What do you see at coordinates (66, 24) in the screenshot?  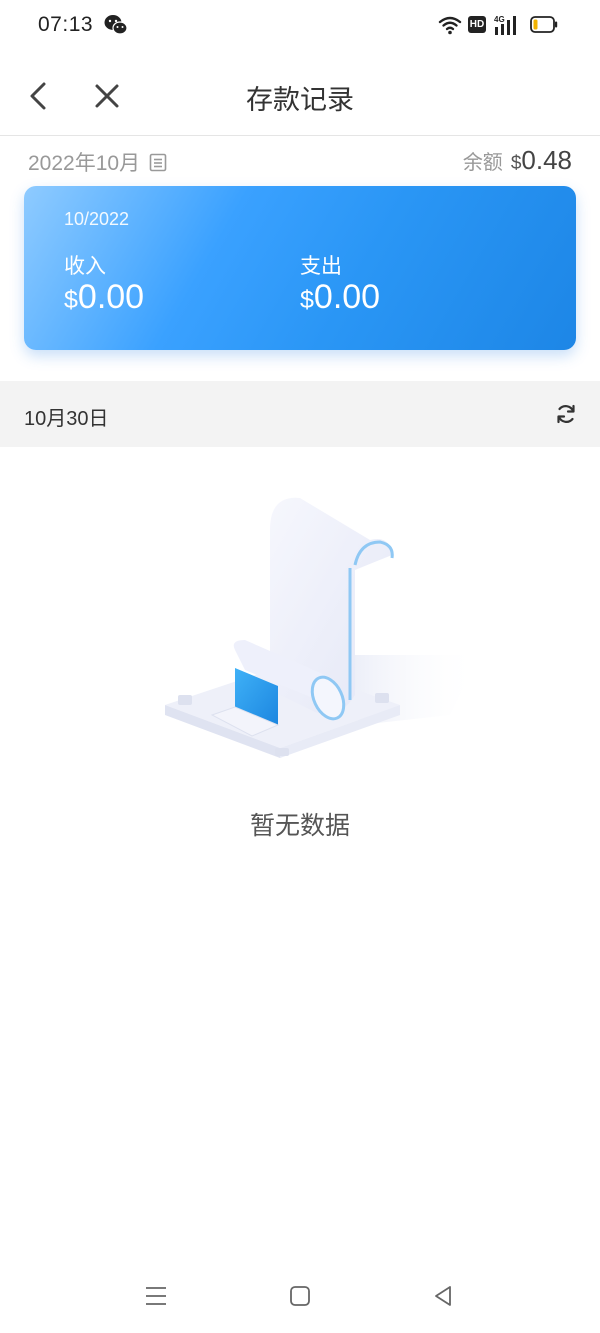 I see `status-time: 07:13` at bounding box center [66, 24].